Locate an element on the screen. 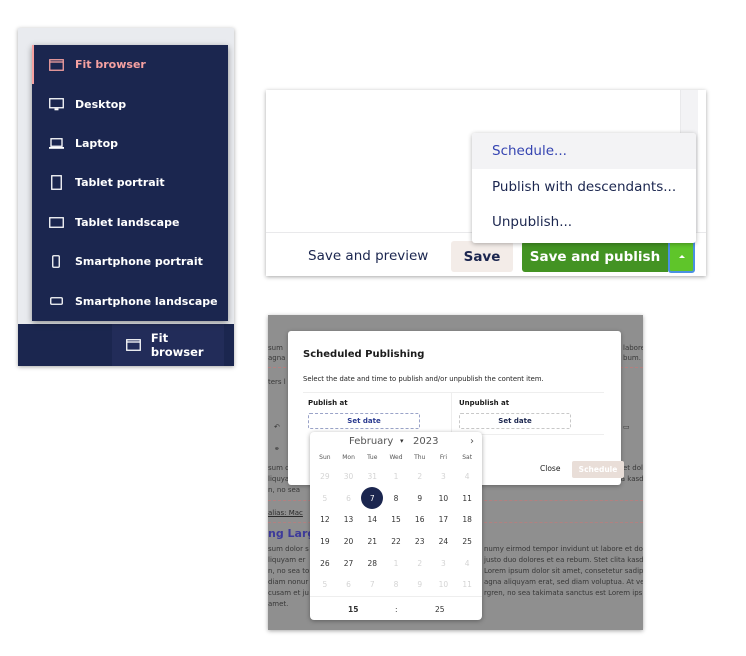  day-number: 12 is located at coordinates (325, 520).